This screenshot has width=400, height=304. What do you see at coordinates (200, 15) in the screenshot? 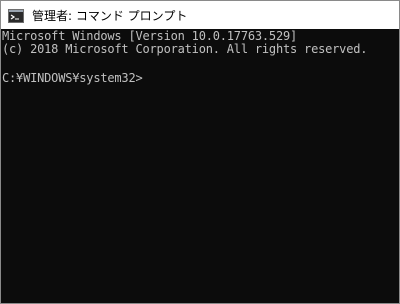
I see `title-bar: 管理者: コマンド プロンプト` at bounding box center [200, 15].